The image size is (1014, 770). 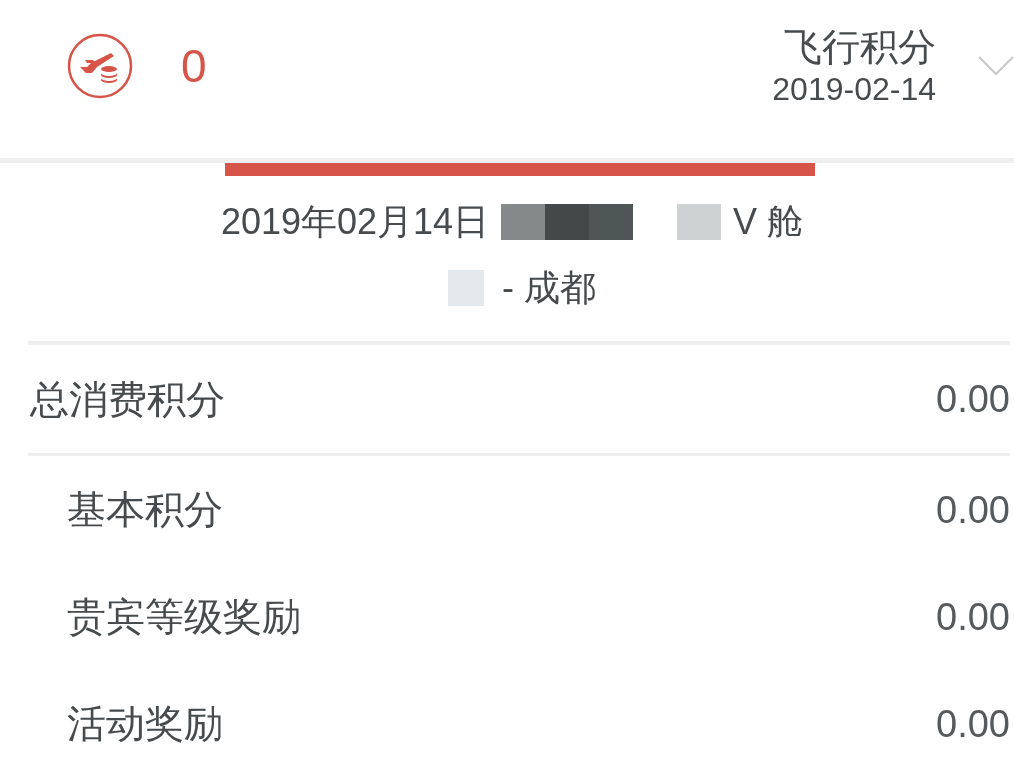 What do you see at coordinates (145, 723) in the screenshot?
I see `points-label: 活动奖励` at bounding box center [145, 723].